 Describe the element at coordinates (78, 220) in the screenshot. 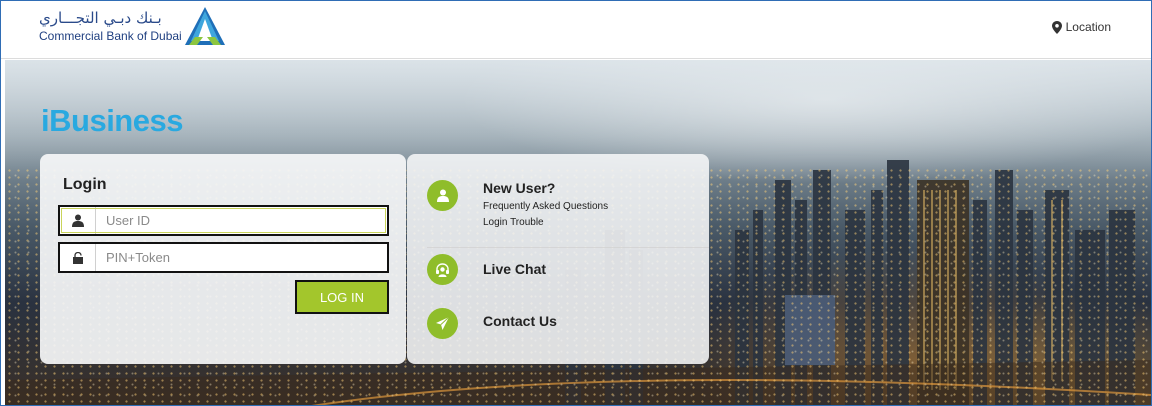

I see `user-icon` at that location.